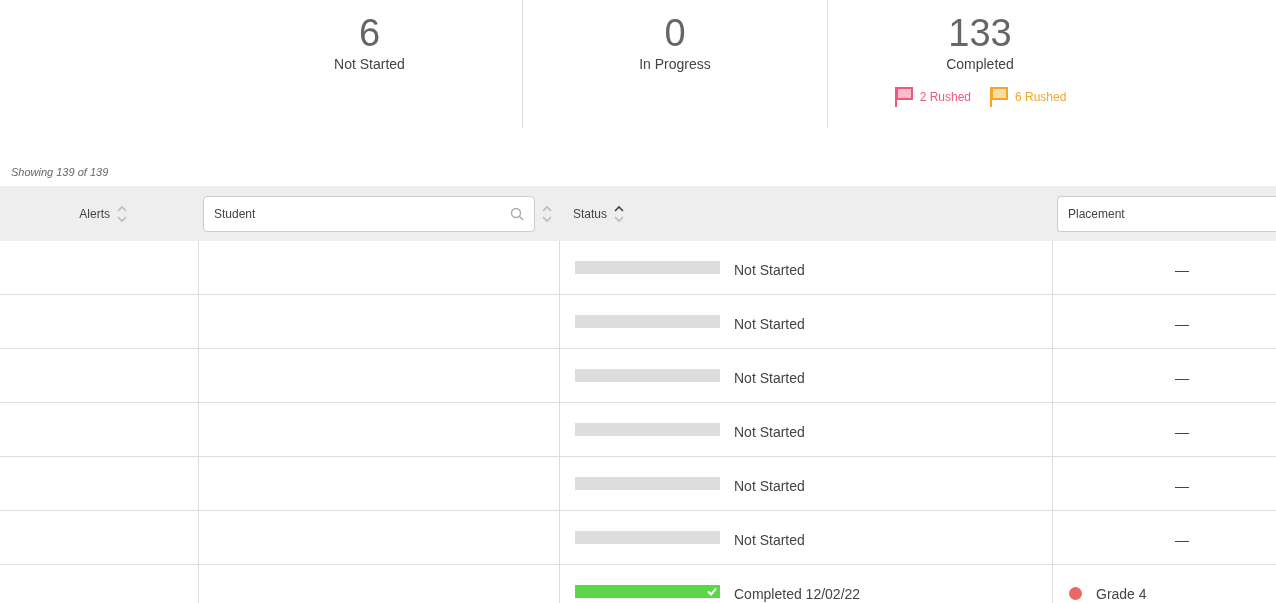 This screenshot has height=603, width=1276. I want to click on stat-count: 6, so click(369, 33).